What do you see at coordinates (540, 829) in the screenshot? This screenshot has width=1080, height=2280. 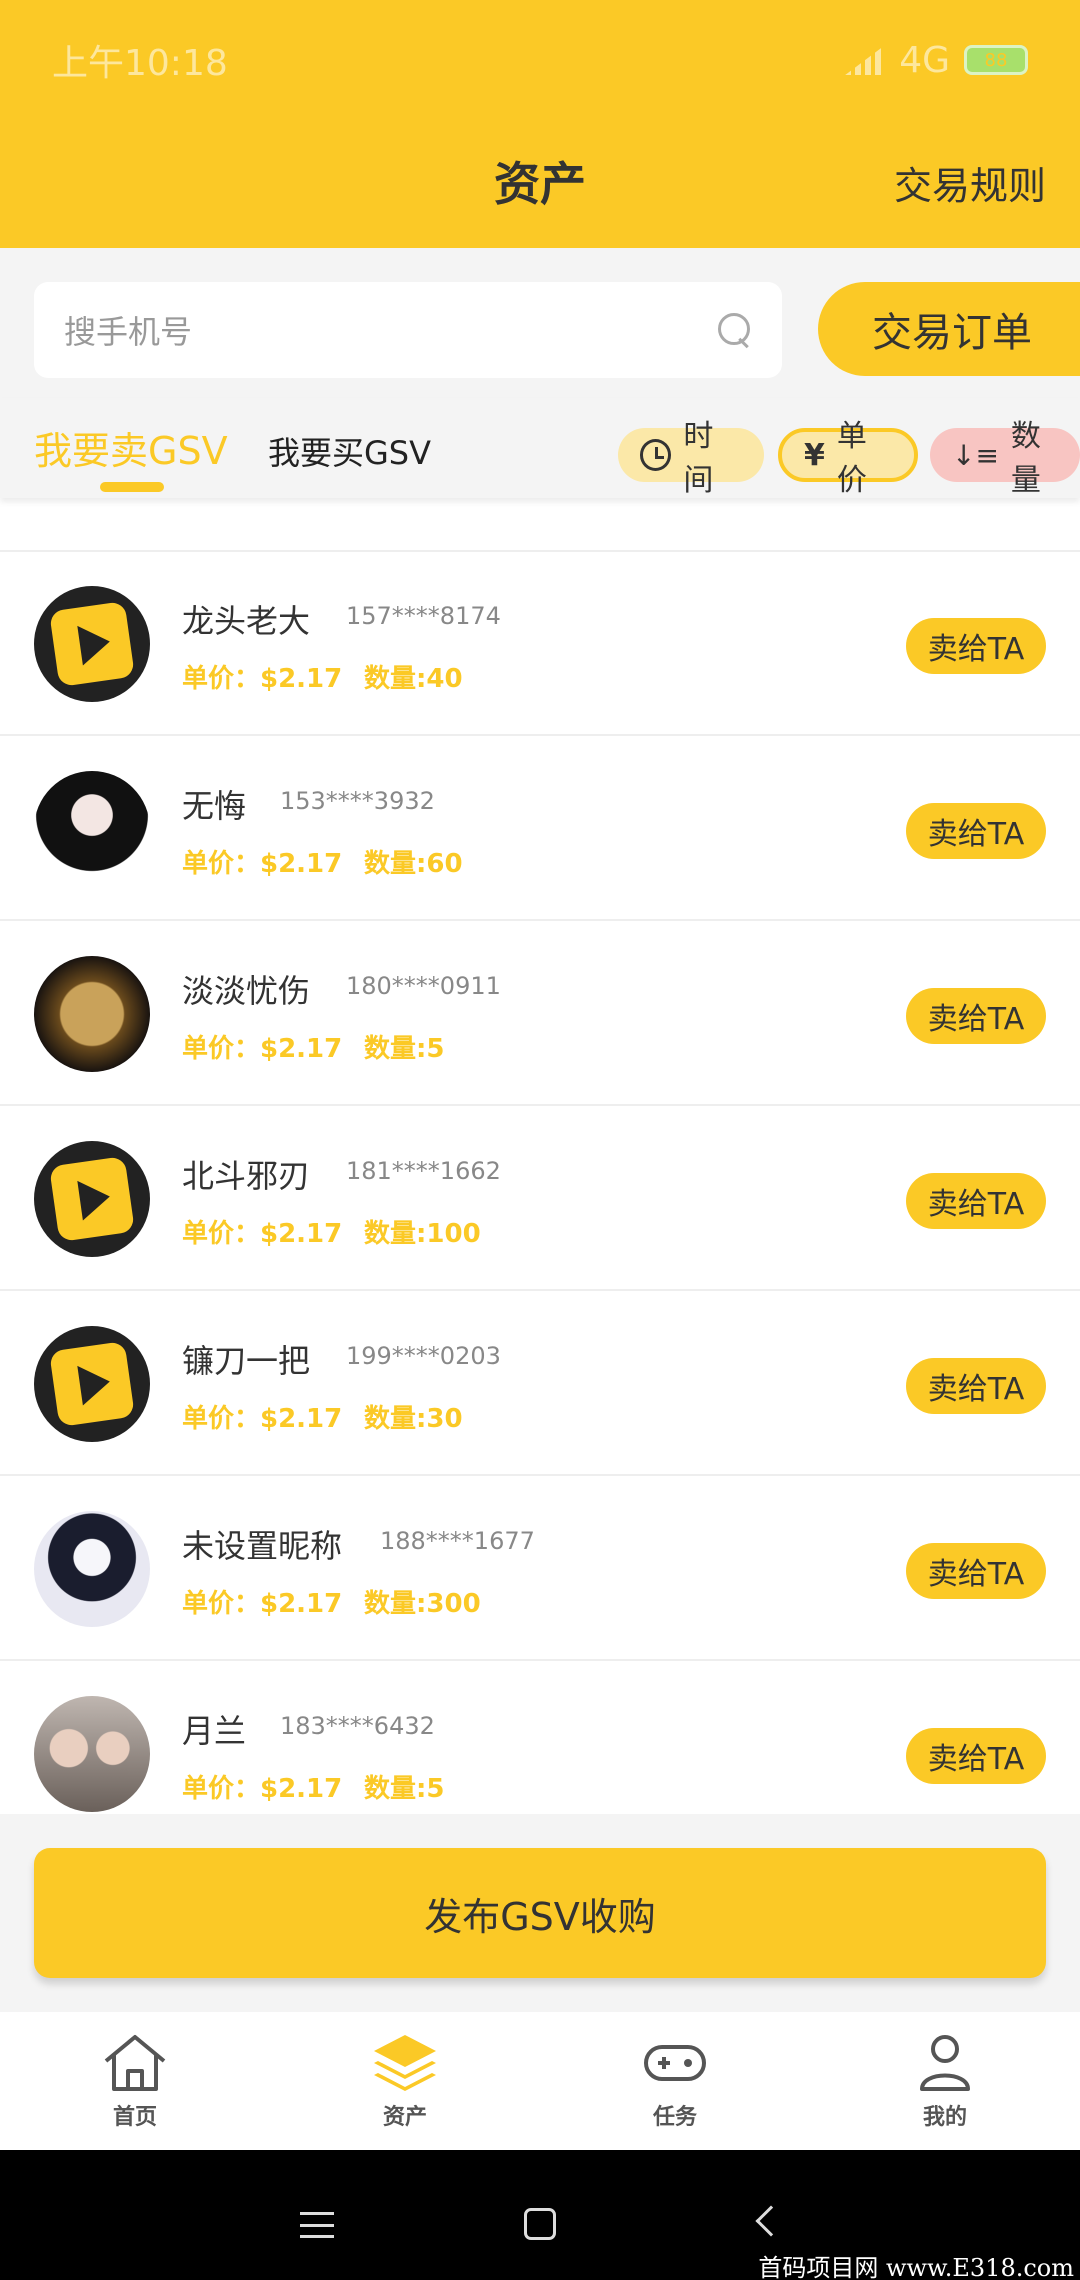 I see `list-item: 无悔 153****3932 单价：$2.17 数量:60 卖给TA` at bounding box center [540, 829].